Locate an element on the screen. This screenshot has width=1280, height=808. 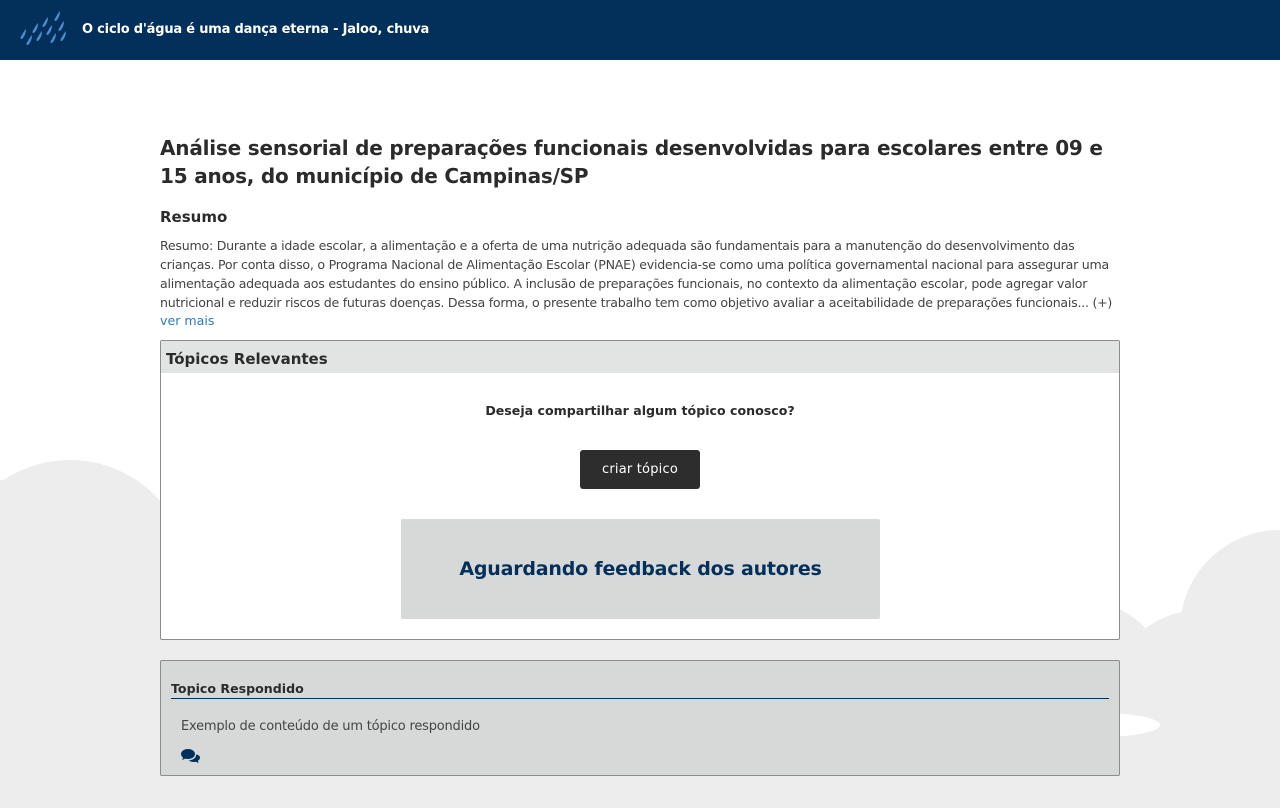
abstract-heading: Resumo is located at coordinates (194, 217).